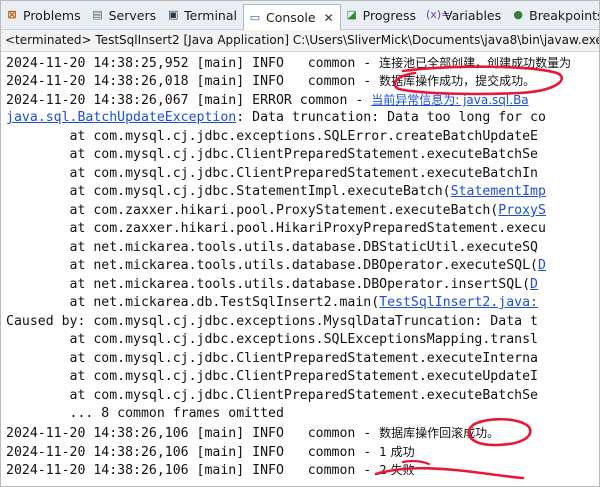 This screenshot has width=600, height=487. I want to click on tab-label: Terminal, so click(210, 15).